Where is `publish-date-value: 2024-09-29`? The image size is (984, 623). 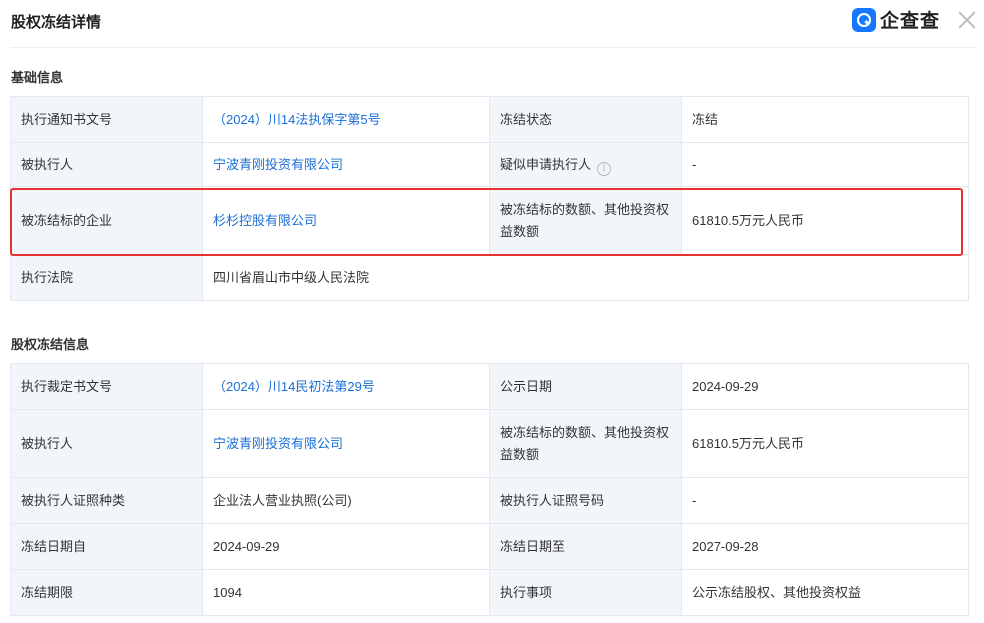
publish-date-value: 2024-09-29 is located at coordinates (825, 386).